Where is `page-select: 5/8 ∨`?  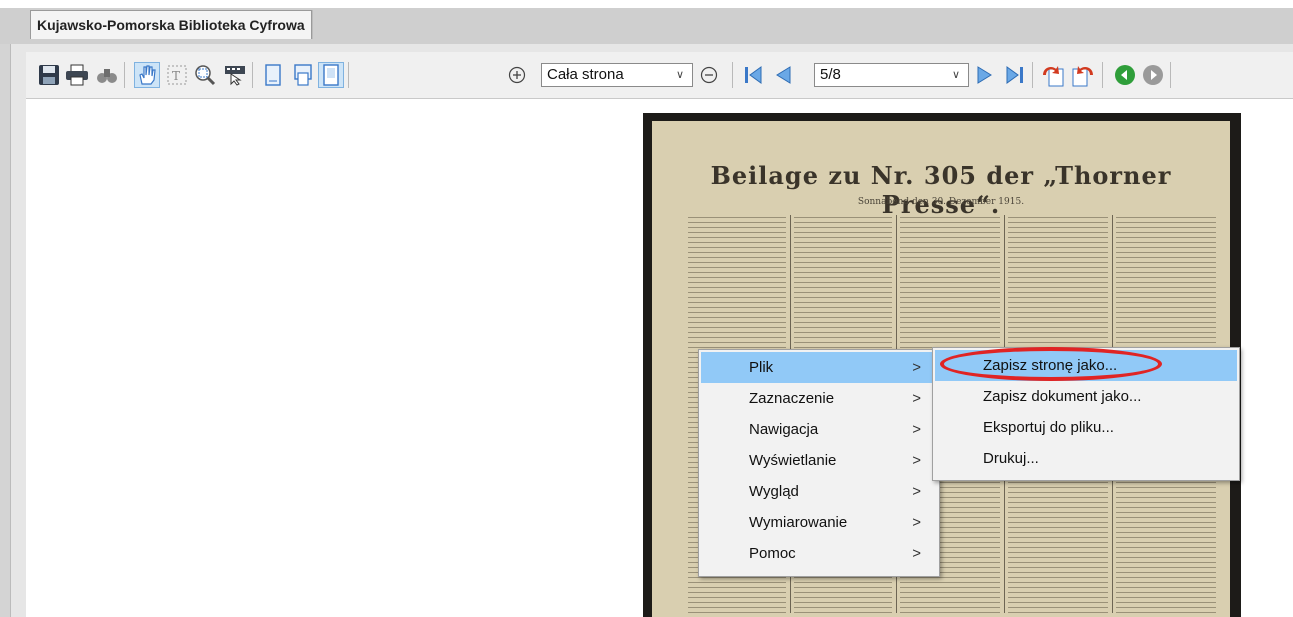
page-select: 5/8 ∨ is located at coordinates (891, 75).